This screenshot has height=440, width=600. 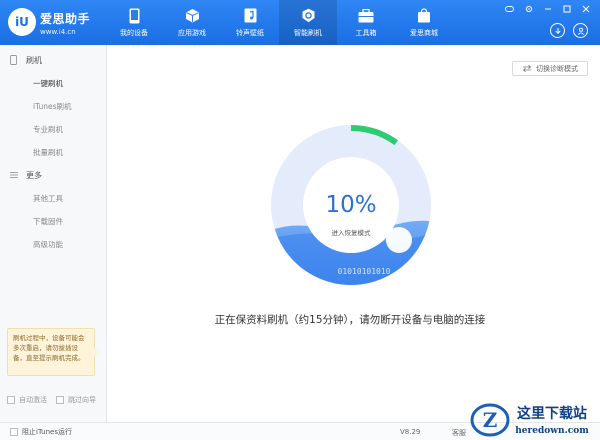 I want to click on nav-apps-games: 应用游戏, so click(x=192, y=22).